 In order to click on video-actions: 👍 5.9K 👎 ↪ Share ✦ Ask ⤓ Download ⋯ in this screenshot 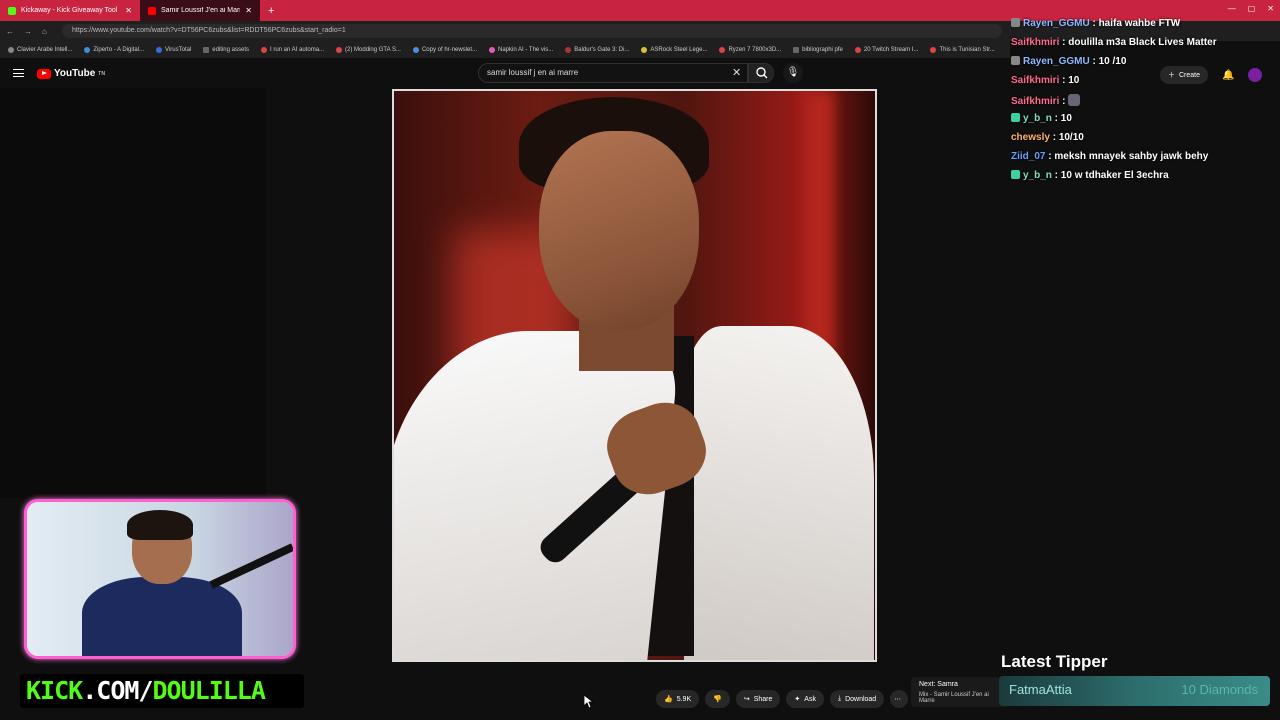, I will do `click(782, 699)`.